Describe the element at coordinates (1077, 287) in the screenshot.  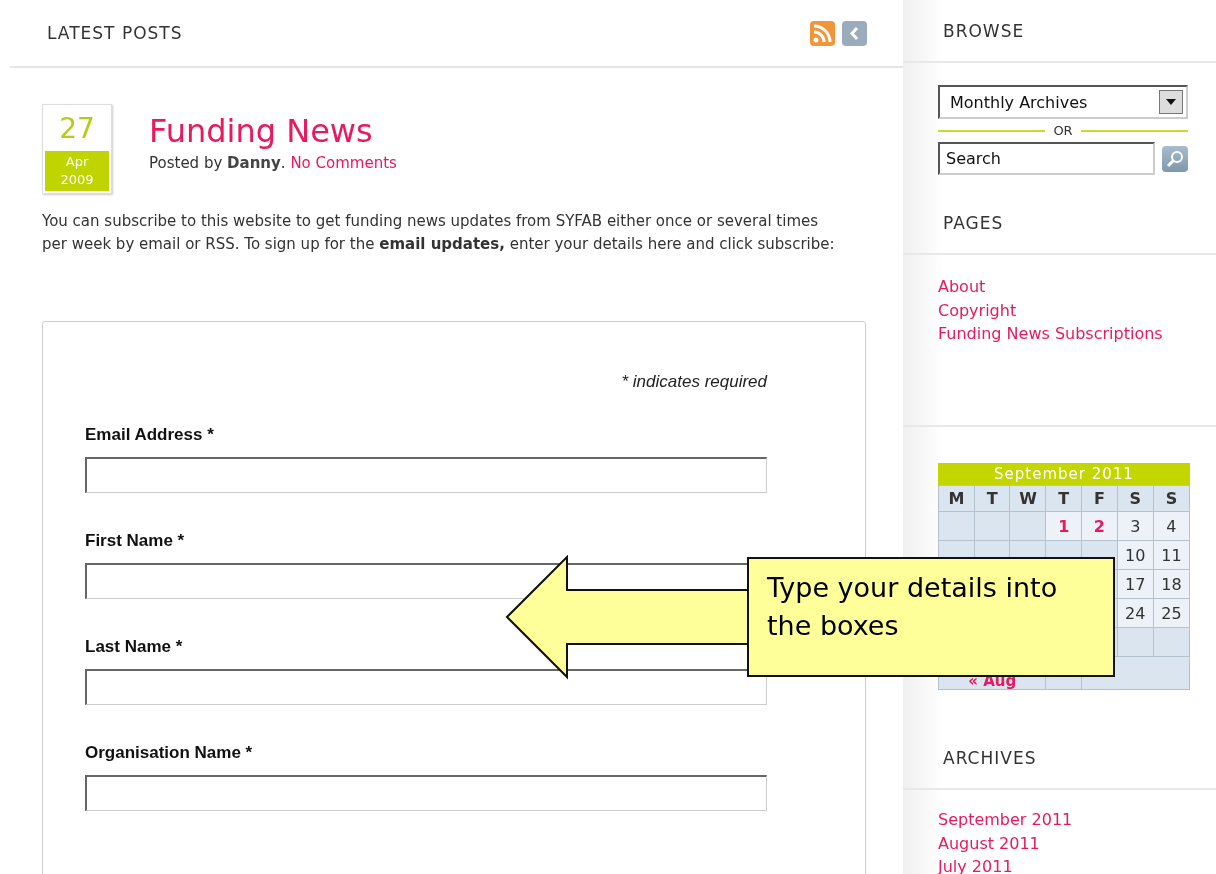
I see `page-link: About` at that location.